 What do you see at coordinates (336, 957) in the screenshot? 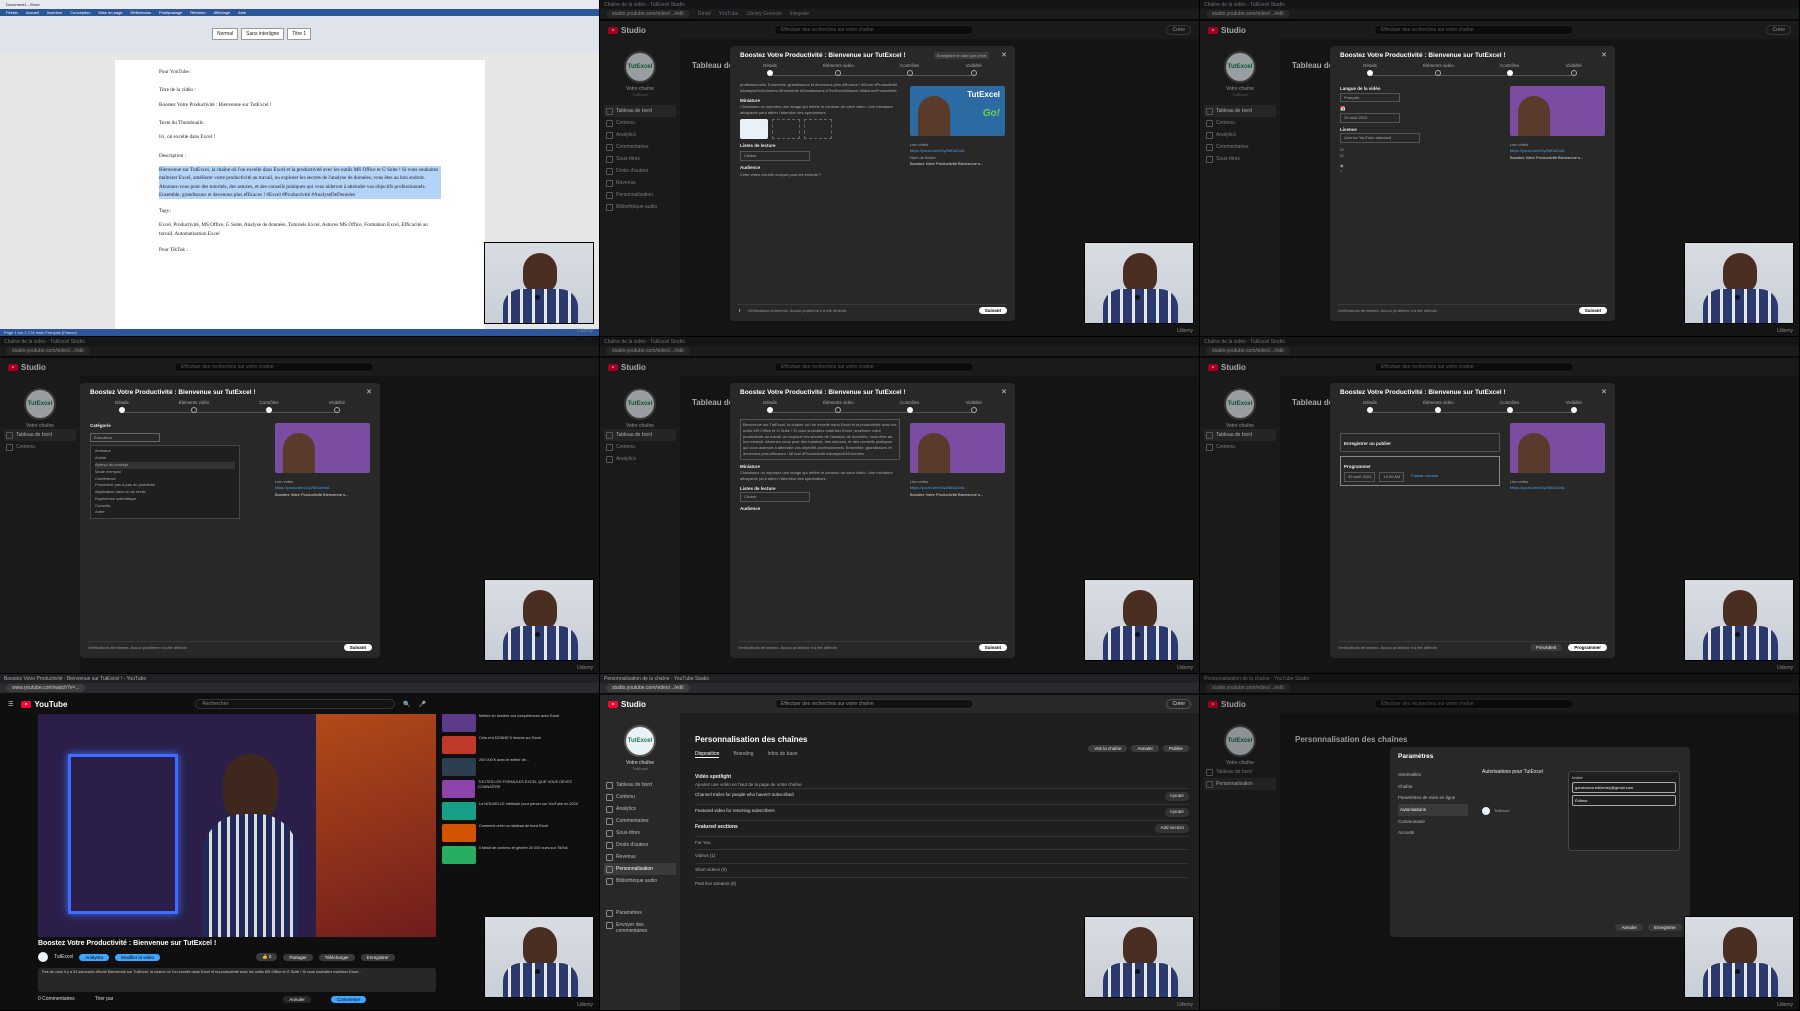
I see `download-button: Télécharger` at bounding box center [336, 957].